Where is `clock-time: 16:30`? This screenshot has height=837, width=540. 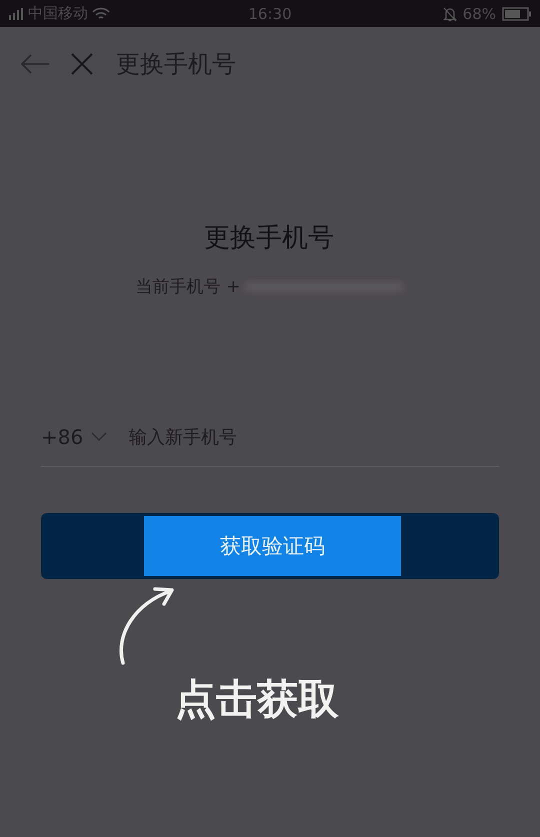 clock-time: 16:30 is located at coordinates (270, 13).